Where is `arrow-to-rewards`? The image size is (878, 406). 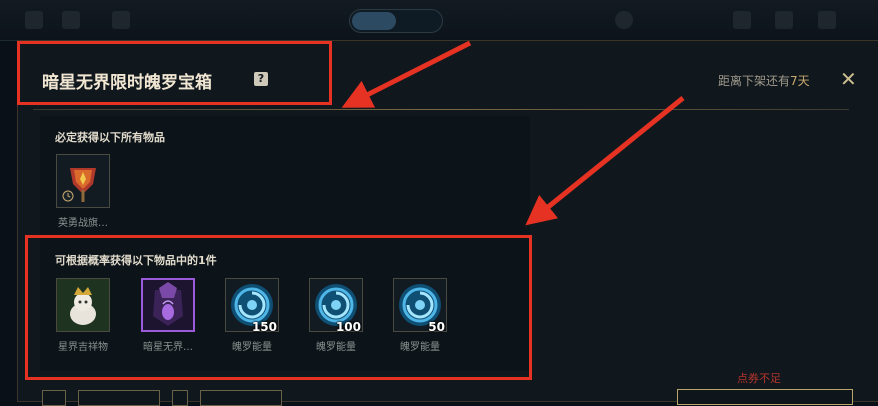
arrow-to-rewards is located at coordinates (605, 161).